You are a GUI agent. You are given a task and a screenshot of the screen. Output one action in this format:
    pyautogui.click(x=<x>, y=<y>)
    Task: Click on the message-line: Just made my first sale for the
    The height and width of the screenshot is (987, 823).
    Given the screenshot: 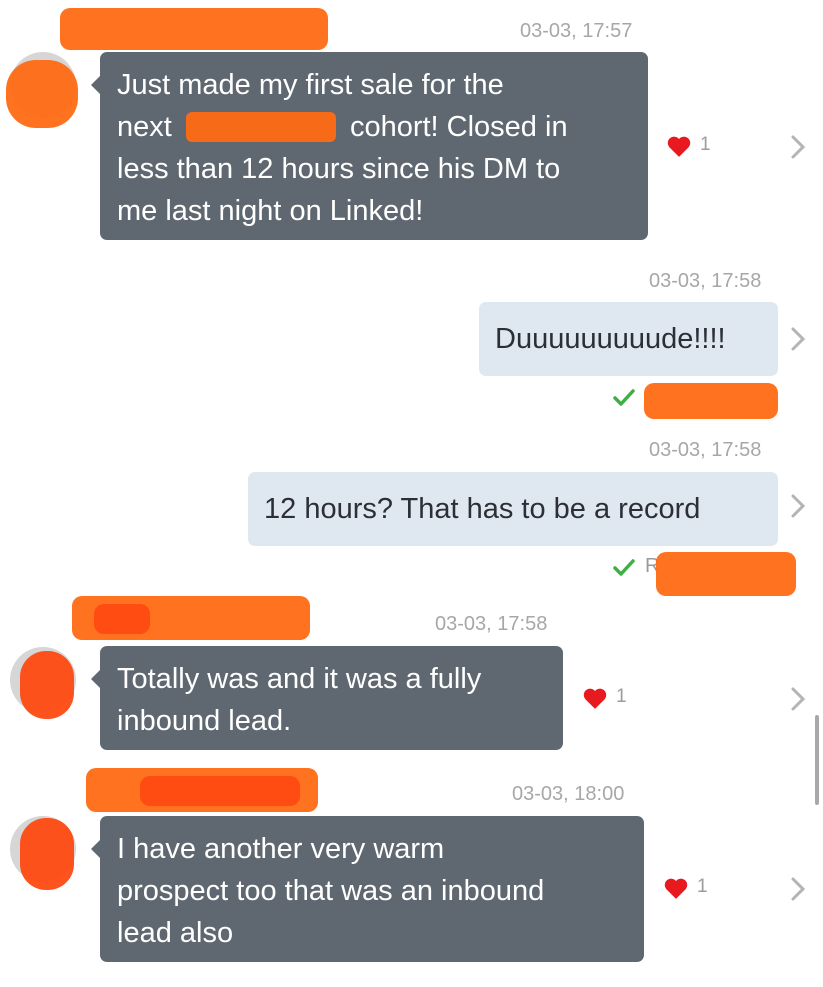 What is the action you would take?
    pyautogui.click(x=310, y=85)
    